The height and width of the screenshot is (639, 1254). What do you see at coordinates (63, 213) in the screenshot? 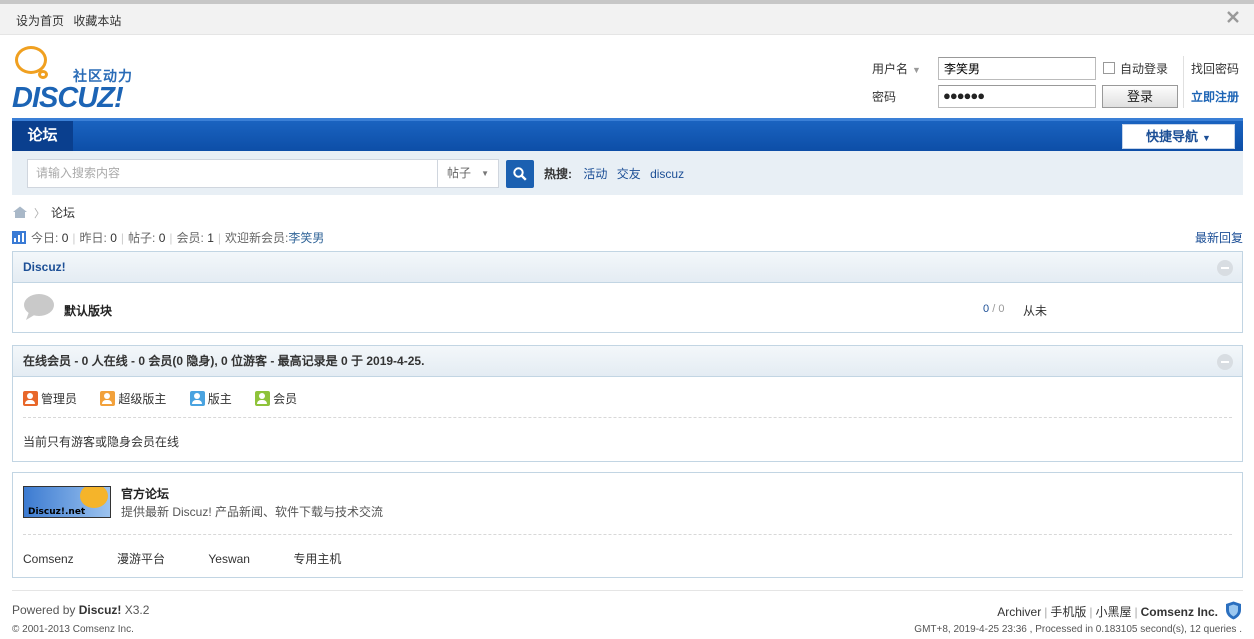
I see `breadcrumb-current: 论坛` at bounding box center [63, 213].